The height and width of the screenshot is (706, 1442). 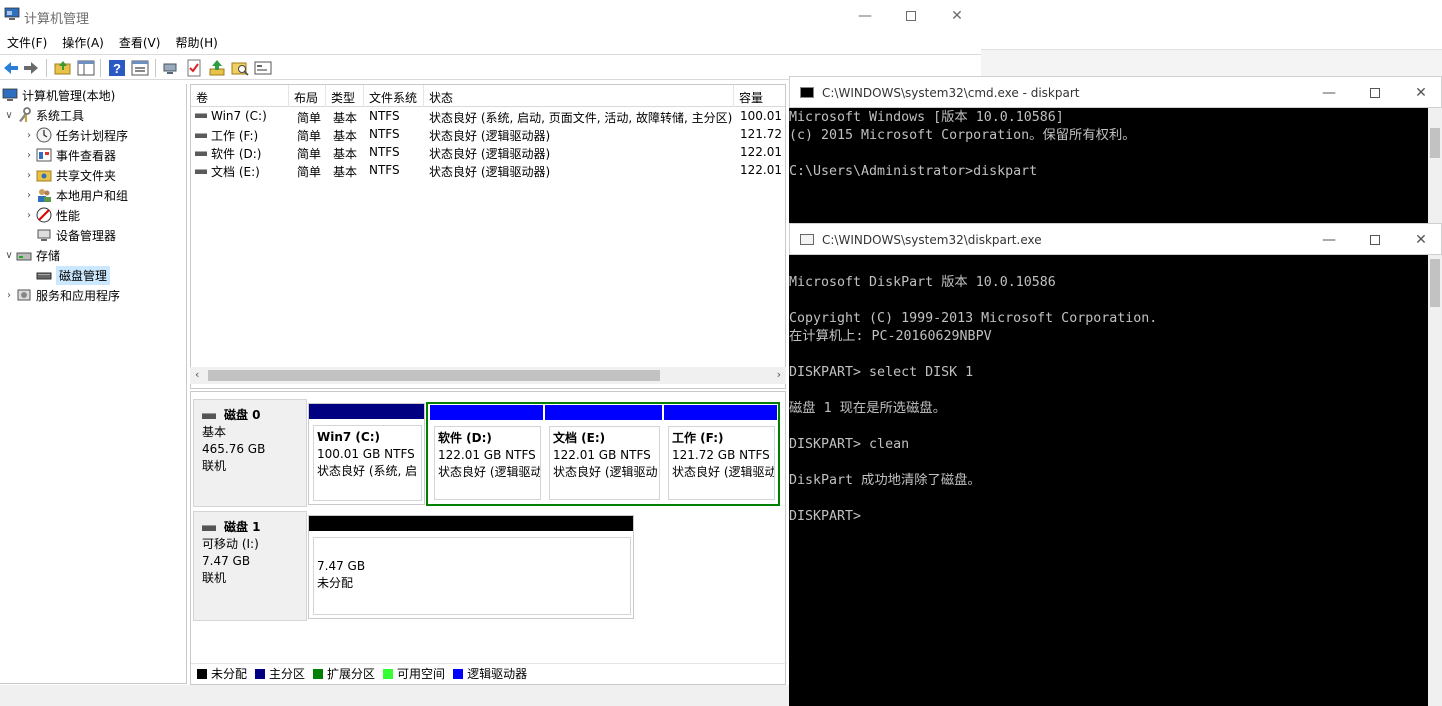 I want to click on tree-item-system-tools: ∨ 系统工具, so click(x=44, y=115).